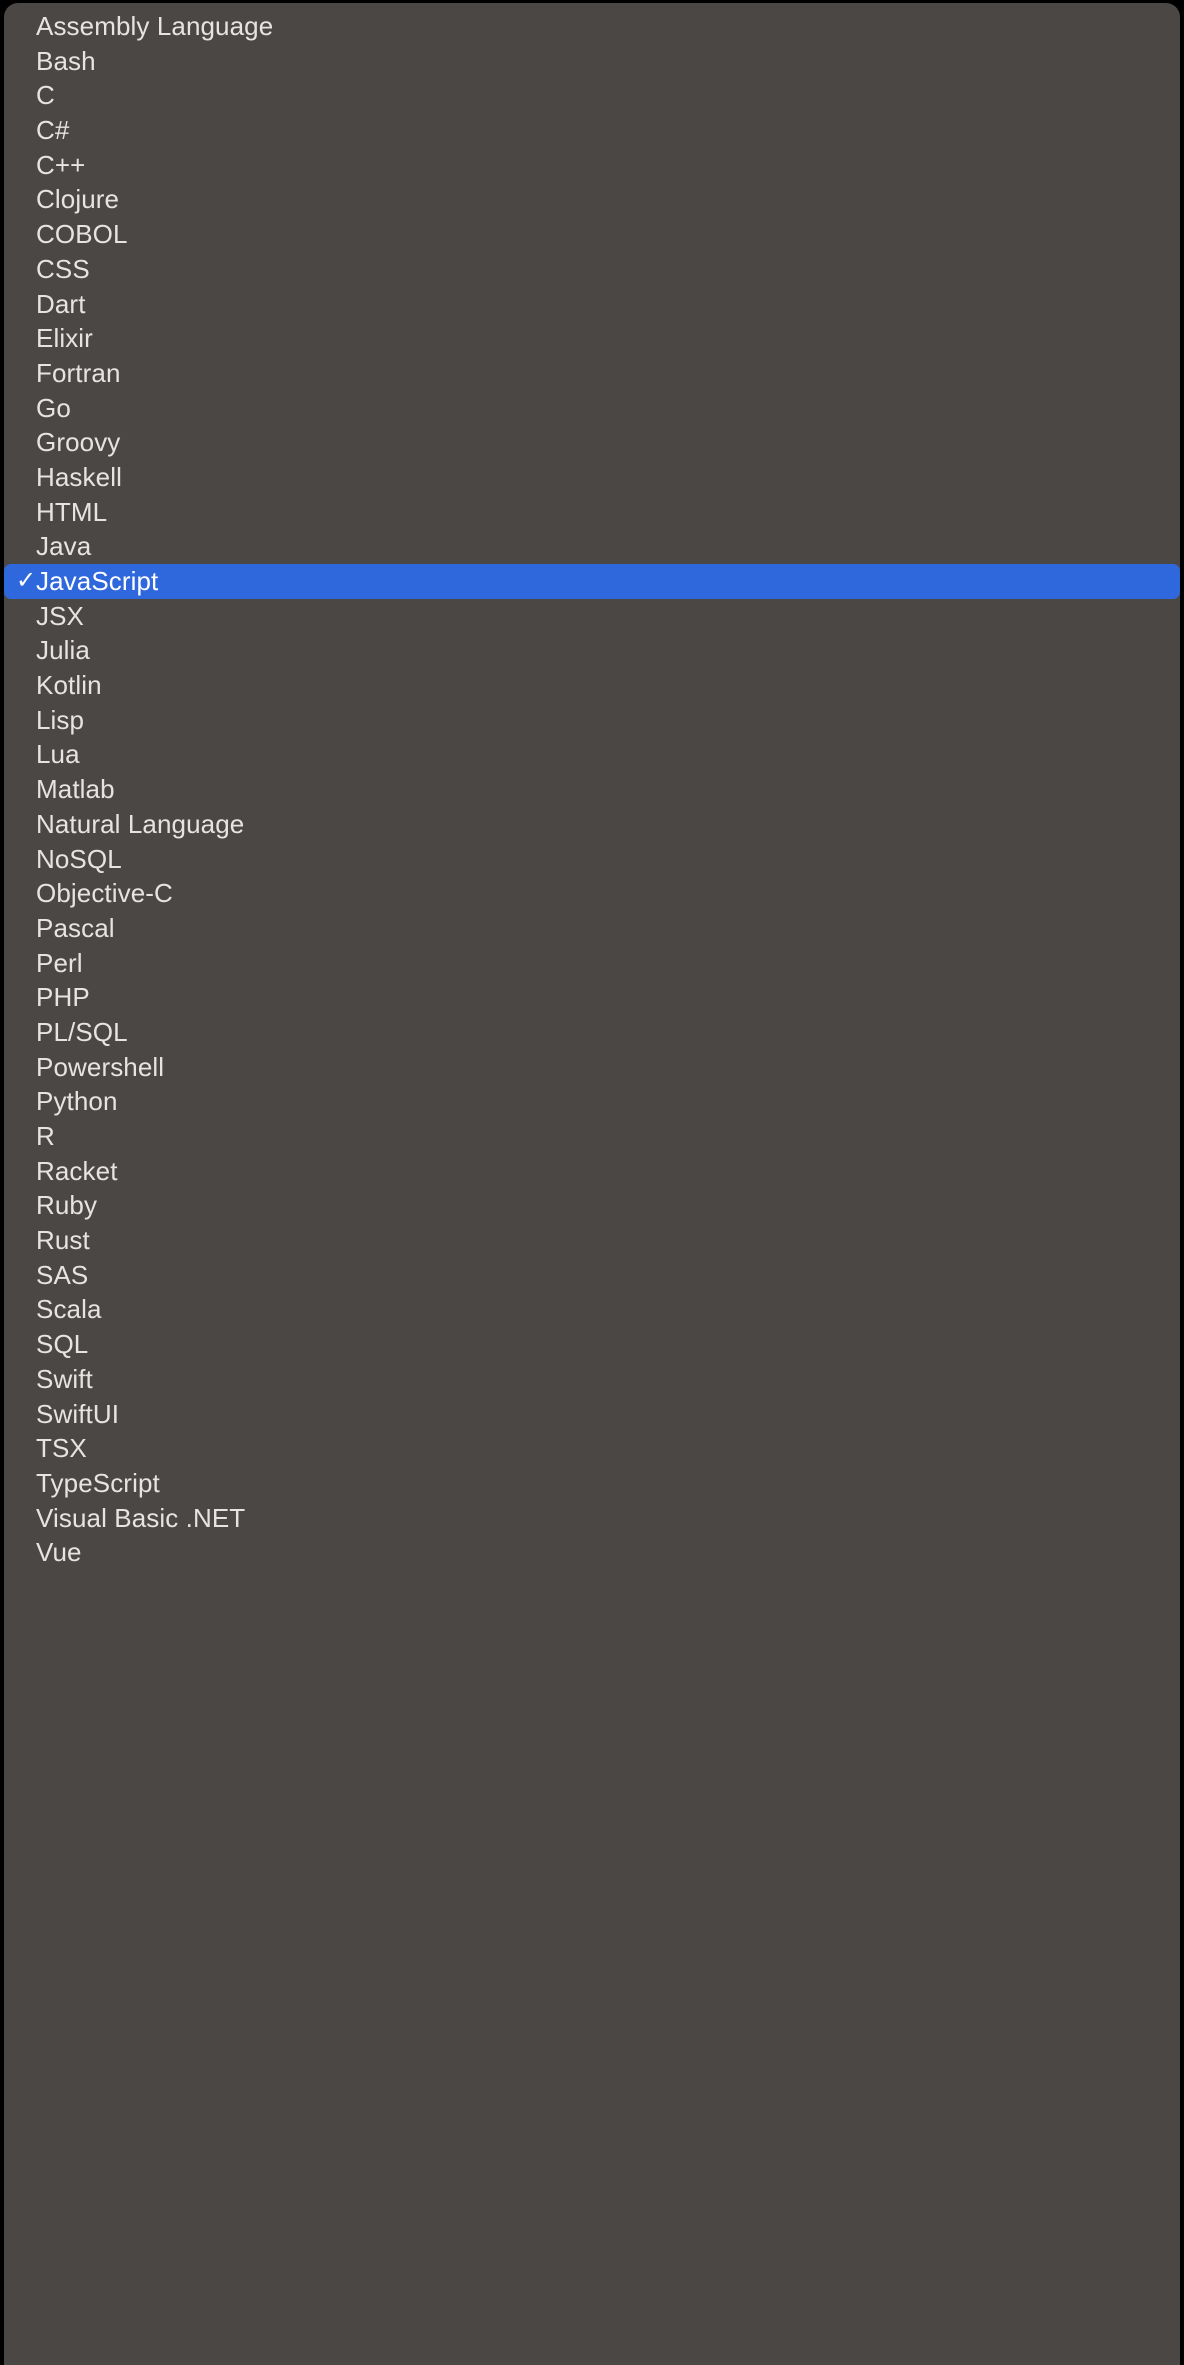 This screenshot has width=1184, height=2365. What do you see at coordinates (592, 304) in the screenshot?
I see `menu-item-dart: ✓Dart` at bounding box center [592, 304].